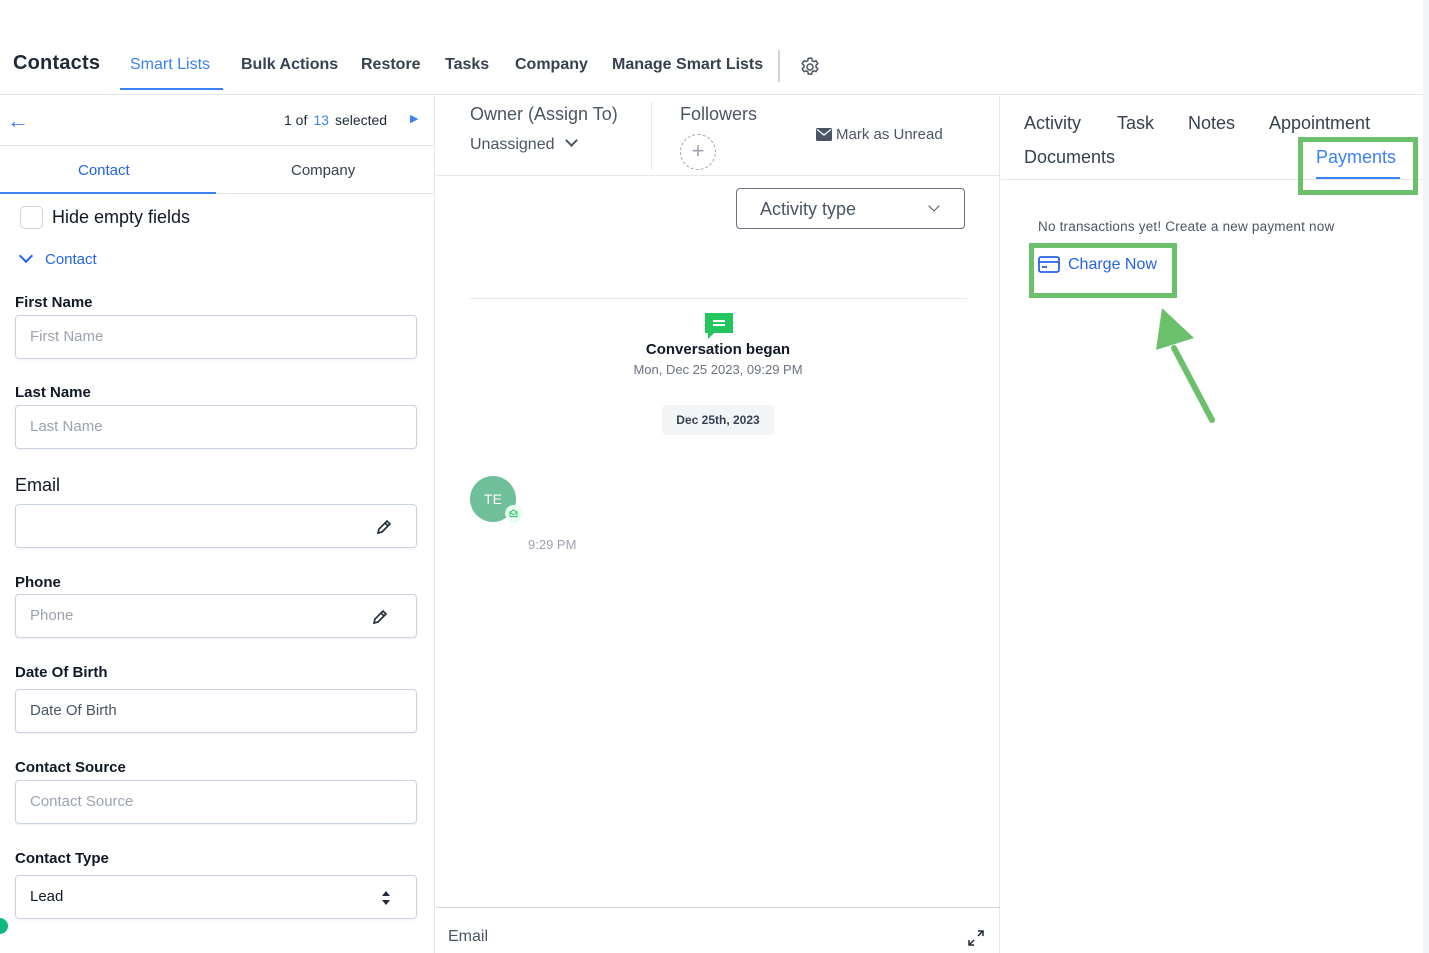 Image resolution: width=1429 pixels, height=953 pixels. Describe the element at coordinates (67, 336) in the screenshot. I see `first-name-placeholder: First Name` at that location.